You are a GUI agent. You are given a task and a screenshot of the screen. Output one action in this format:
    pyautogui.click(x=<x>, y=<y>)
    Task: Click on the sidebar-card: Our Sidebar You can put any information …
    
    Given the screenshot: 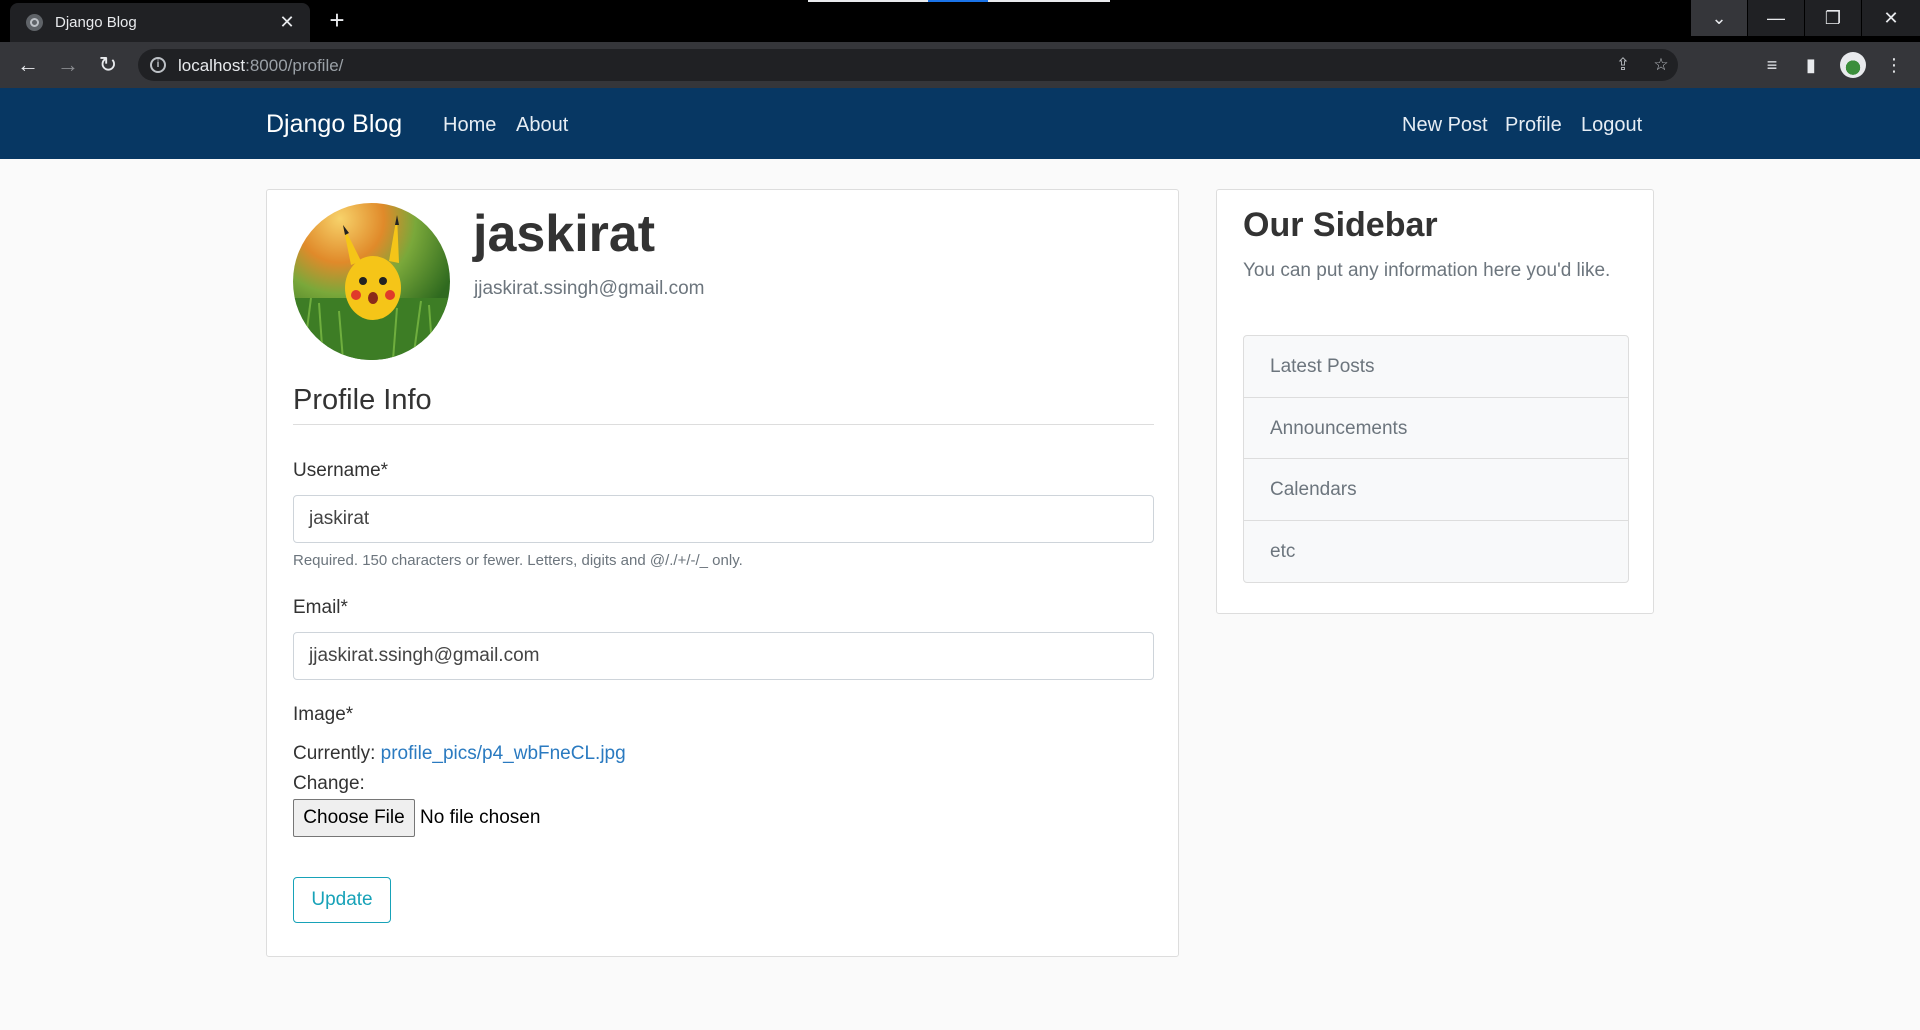 What is the action you would take?
    pyautogui.click(x=1435, y=401)
    